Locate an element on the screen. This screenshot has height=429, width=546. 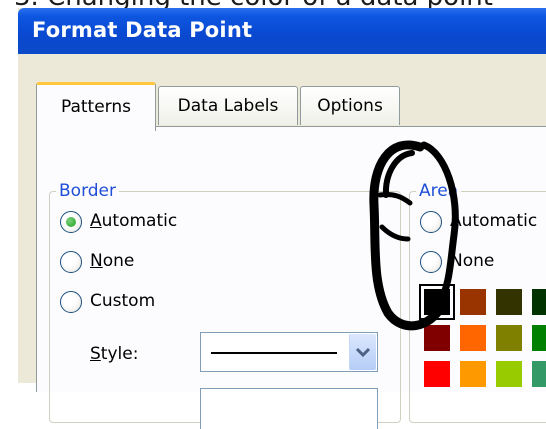
border-custom-label: Custom is located at coordinates (123, 301).